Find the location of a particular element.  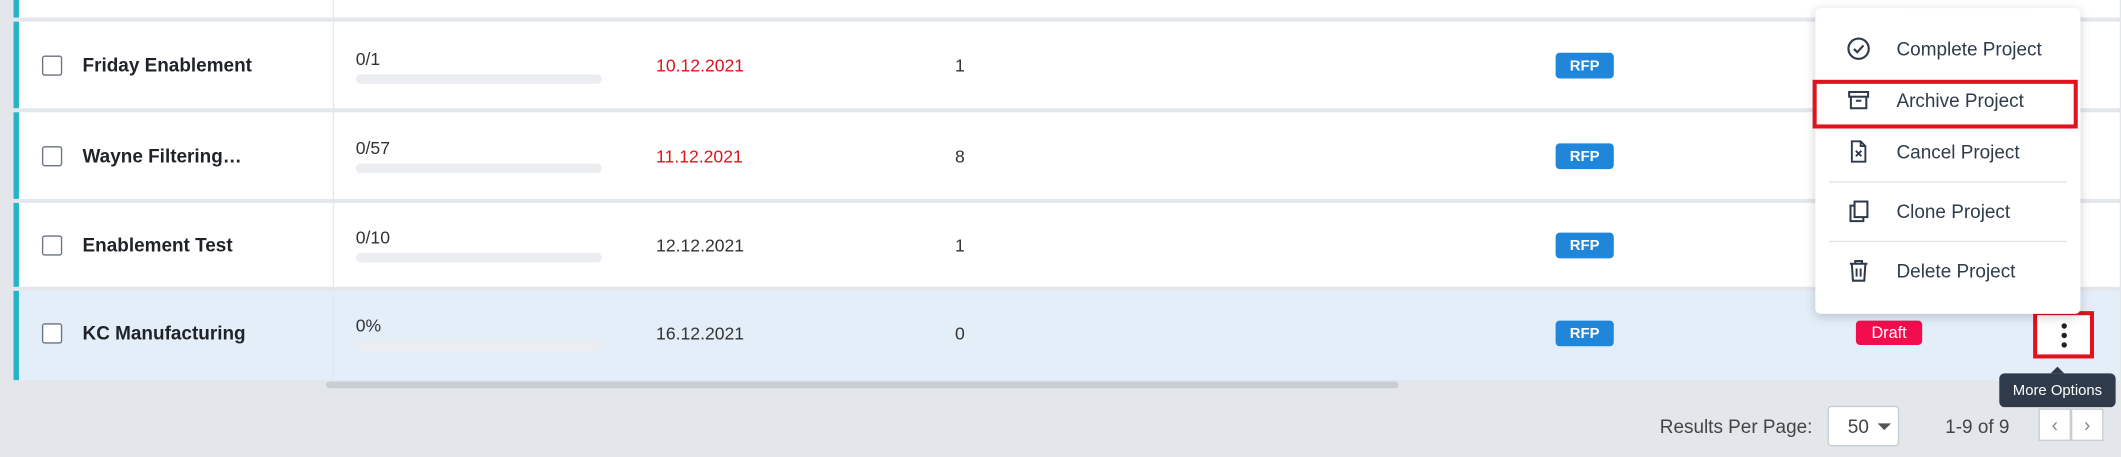

progress-text: 0/57 is located at coordinates (373, 148).